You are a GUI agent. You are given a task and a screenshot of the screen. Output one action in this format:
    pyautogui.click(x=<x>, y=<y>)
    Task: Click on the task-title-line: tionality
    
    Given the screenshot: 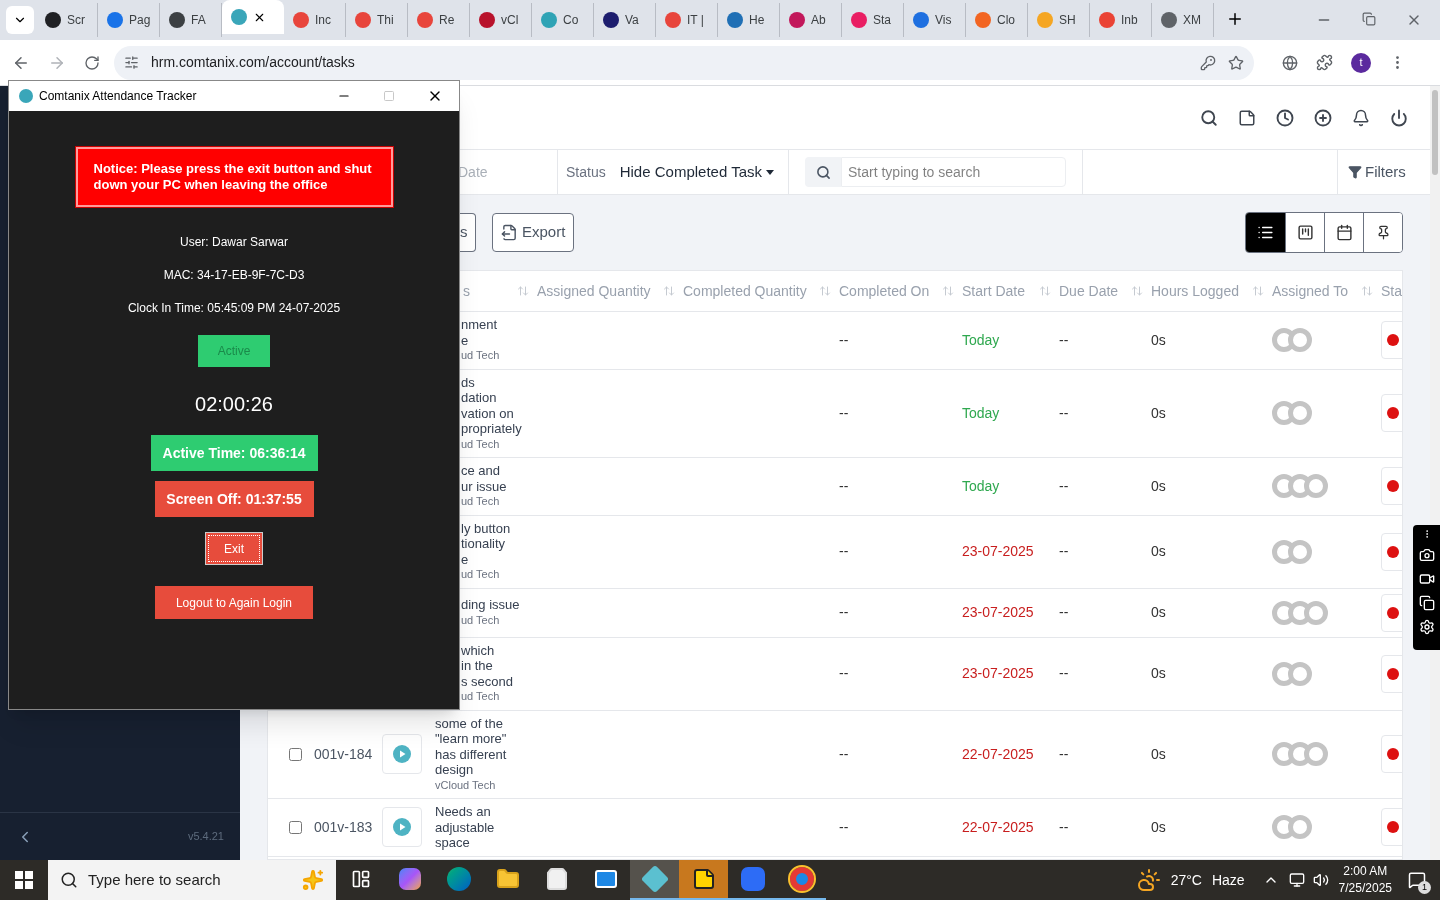 What is the action you would take?
    pyautogui.click(x=499, y=544)
    